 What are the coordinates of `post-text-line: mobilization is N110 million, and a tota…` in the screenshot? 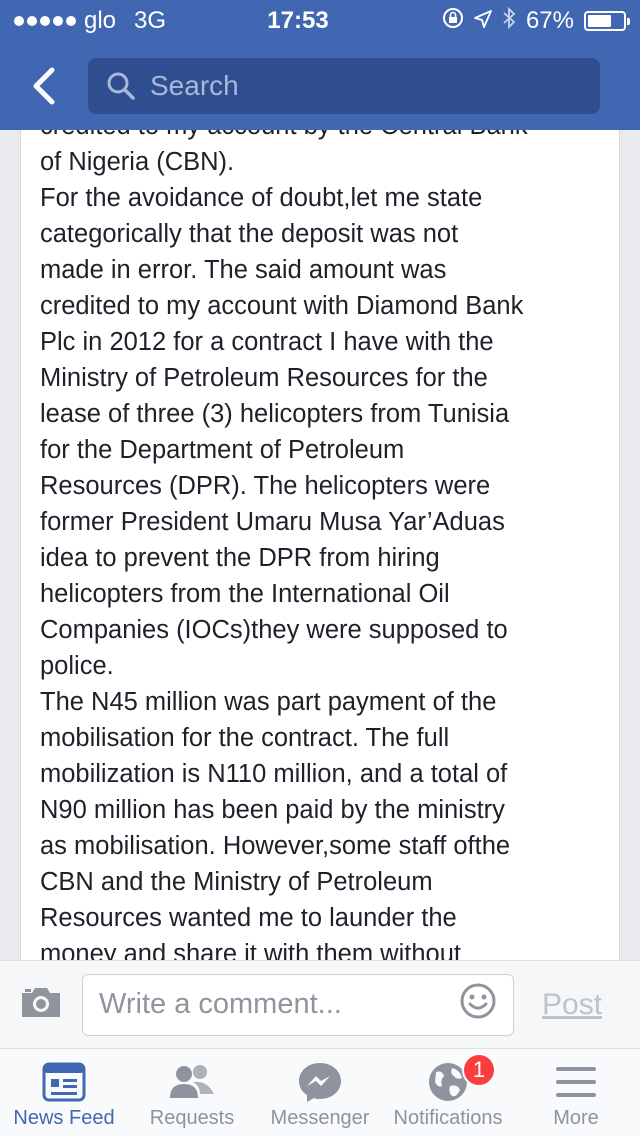 It's located at (274, 774).